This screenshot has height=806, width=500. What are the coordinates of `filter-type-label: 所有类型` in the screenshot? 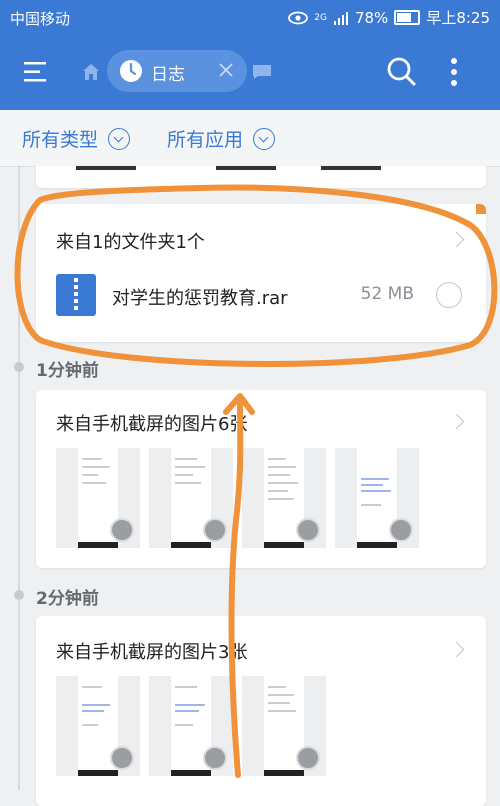 It's located at (60, 140).